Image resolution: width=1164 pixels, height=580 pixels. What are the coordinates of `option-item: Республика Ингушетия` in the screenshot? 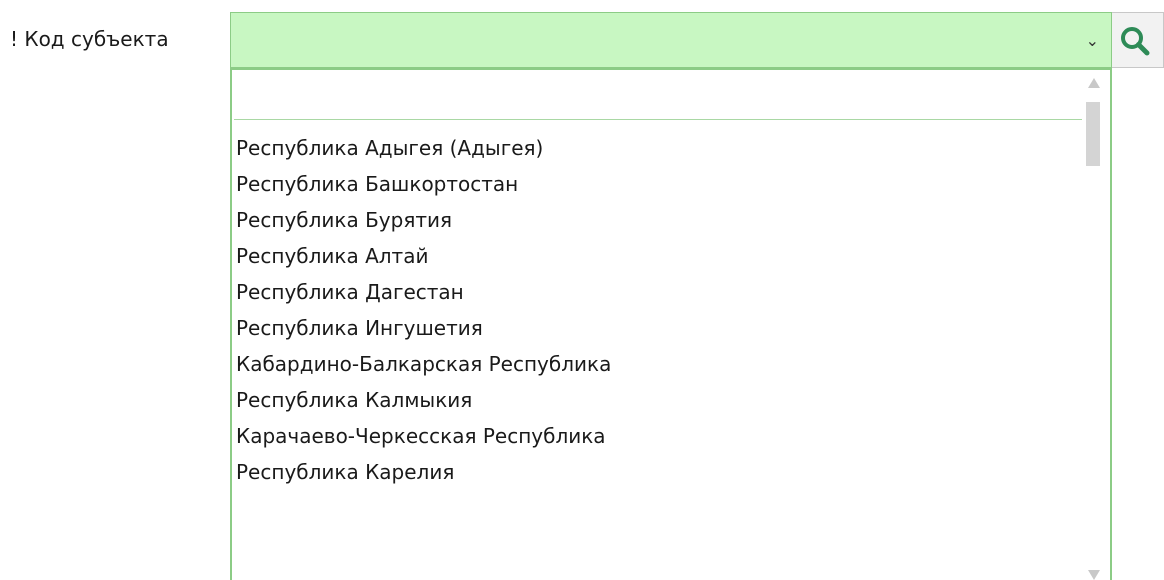 It's located at (659, 328).